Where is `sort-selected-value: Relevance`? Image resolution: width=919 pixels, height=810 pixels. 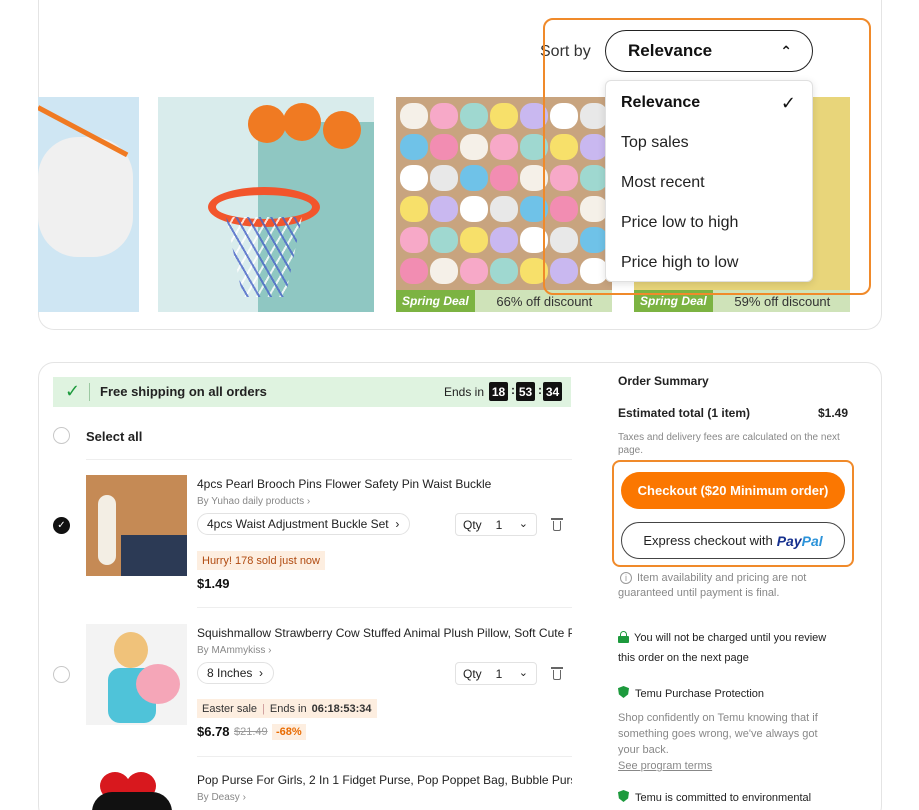 sort-selected-value: Relevance is located at coordinates (670, 50).